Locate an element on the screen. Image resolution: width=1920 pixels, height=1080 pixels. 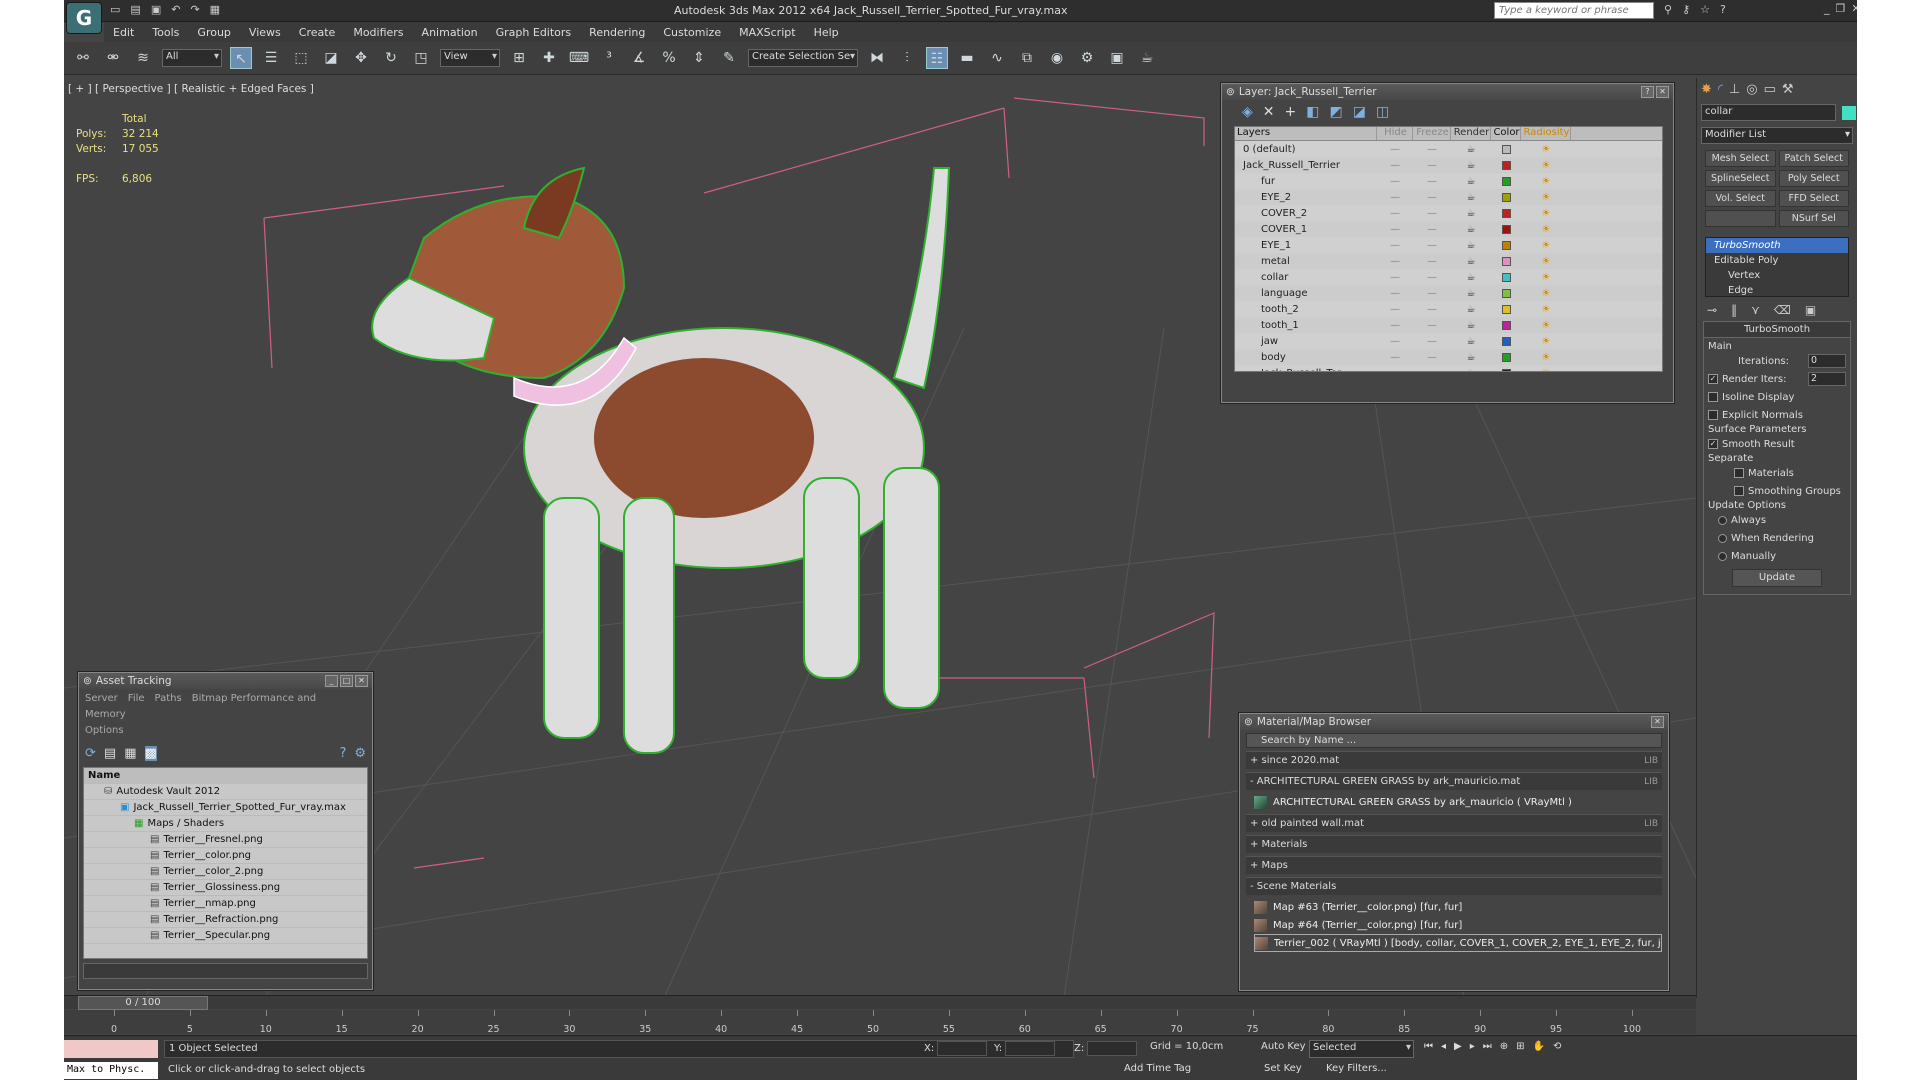
layer-help-button: ? is located at coordinates (1647, 92).